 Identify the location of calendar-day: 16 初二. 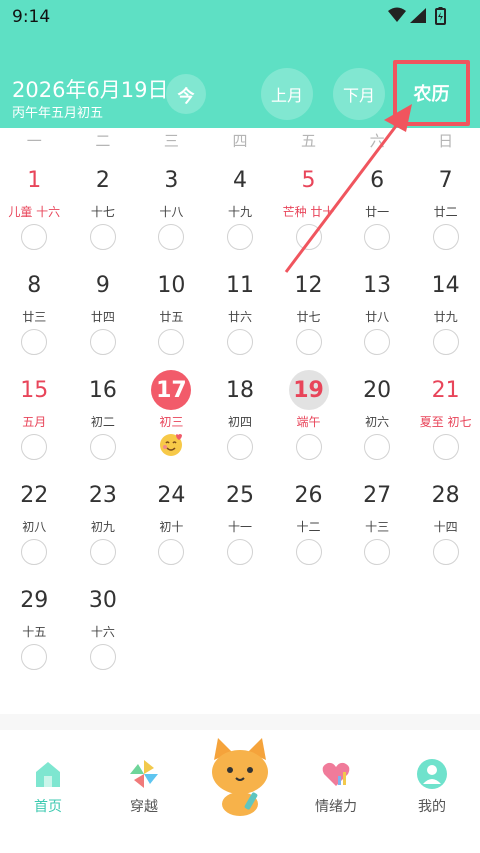
(103, 422).